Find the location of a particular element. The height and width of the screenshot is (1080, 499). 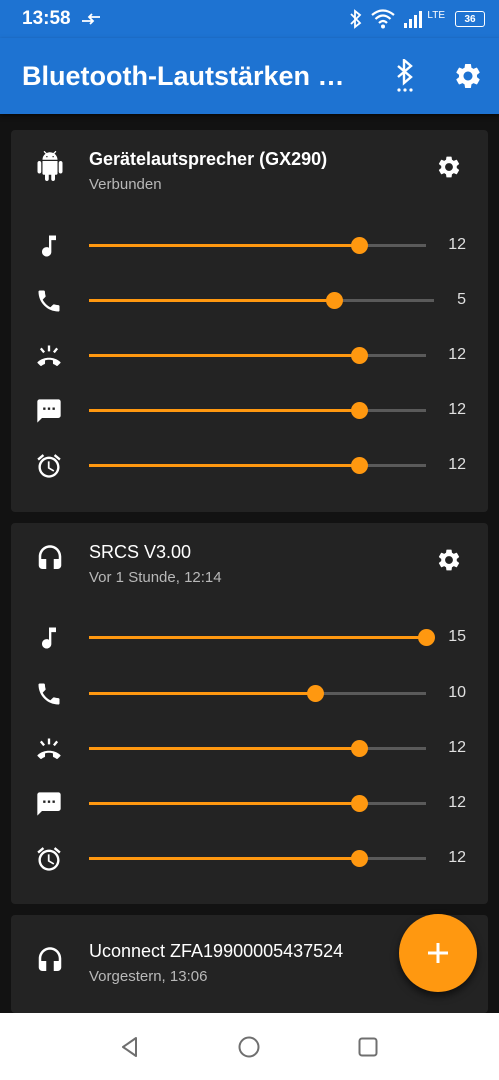

device-name: Gerätelautsprecher (GX290) is located at coordinates (208, 159).